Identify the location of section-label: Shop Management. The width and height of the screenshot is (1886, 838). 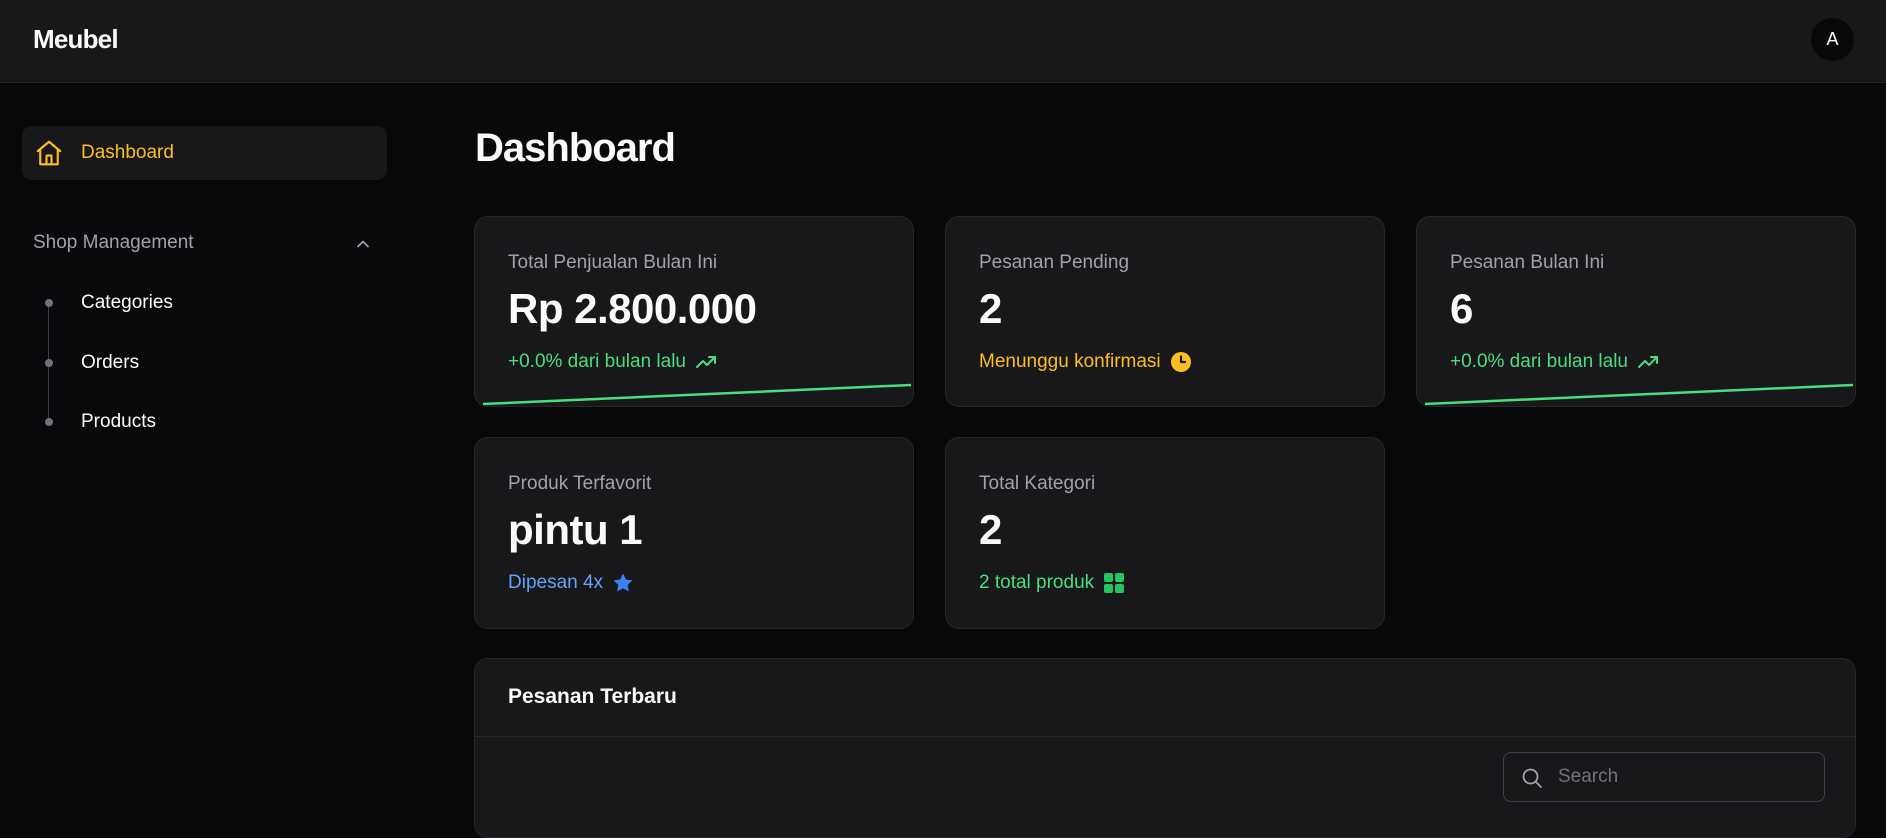
(113, 242).